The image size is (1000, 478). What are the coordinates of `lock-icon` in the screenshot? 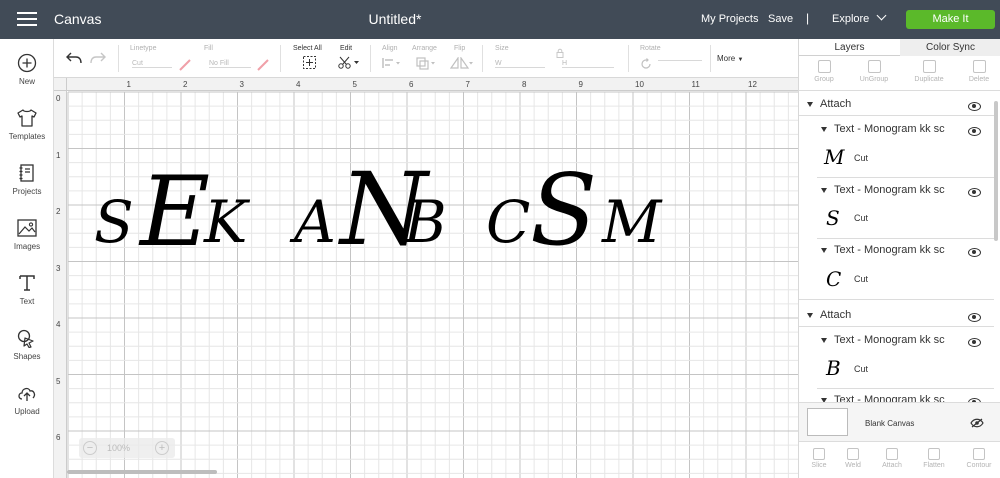 It's located at (560, 53).